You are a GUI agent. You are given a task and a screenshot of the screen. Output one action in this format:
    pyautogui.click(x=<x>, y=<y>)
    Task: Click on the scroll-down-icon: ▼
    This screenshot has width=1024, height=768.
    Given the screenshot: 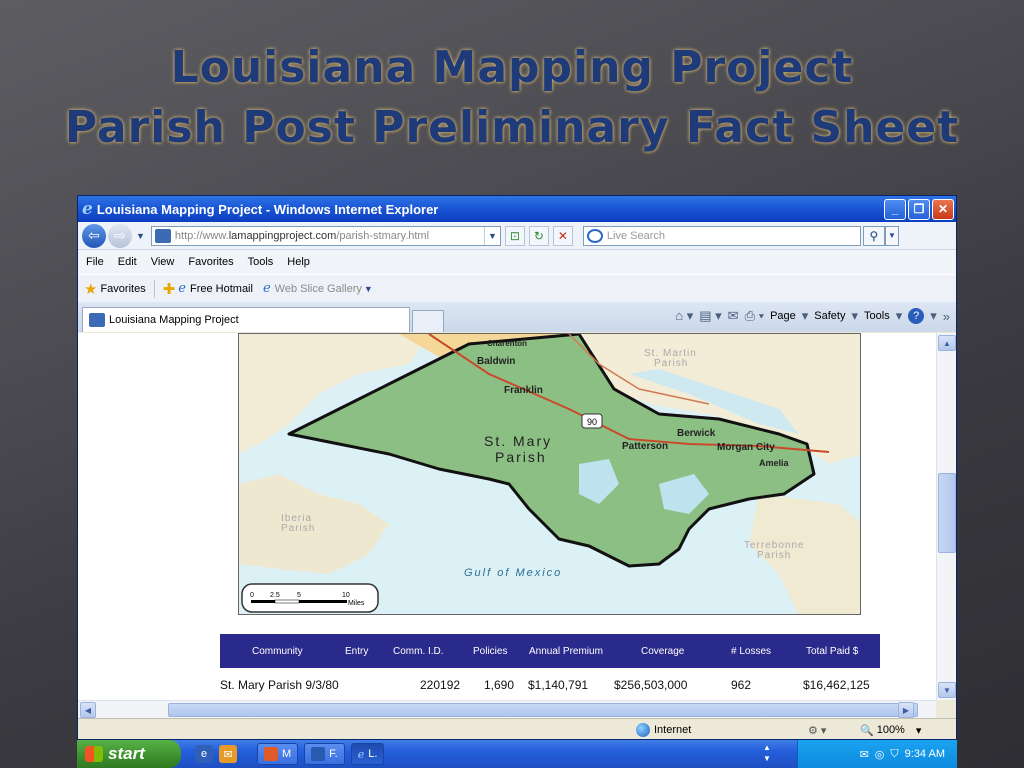 What is the action you would take?
    pyautogui.click(x=947, y=690)
    